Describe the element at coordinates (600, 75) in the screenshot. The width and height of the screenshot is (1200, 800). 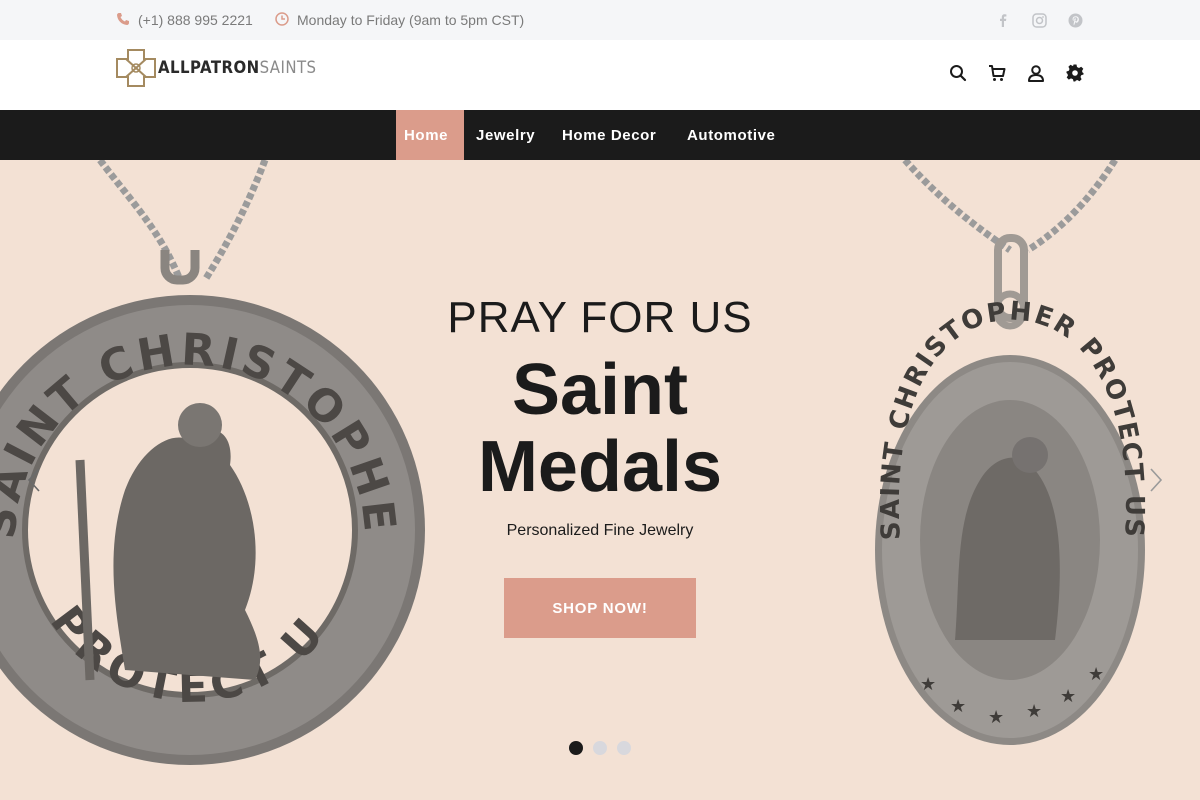
I see `site-header: ALLPATRONSAINTS` at that location.